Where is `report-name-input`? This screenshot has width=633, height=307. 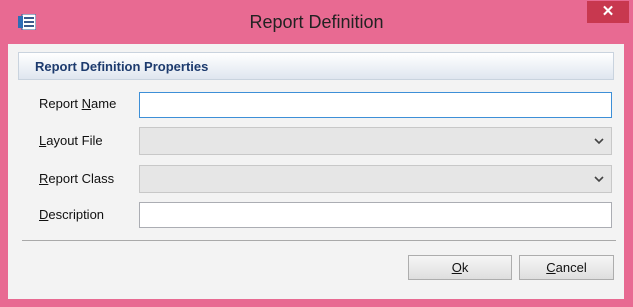
report-name-input is located at coordinates (375, 105).